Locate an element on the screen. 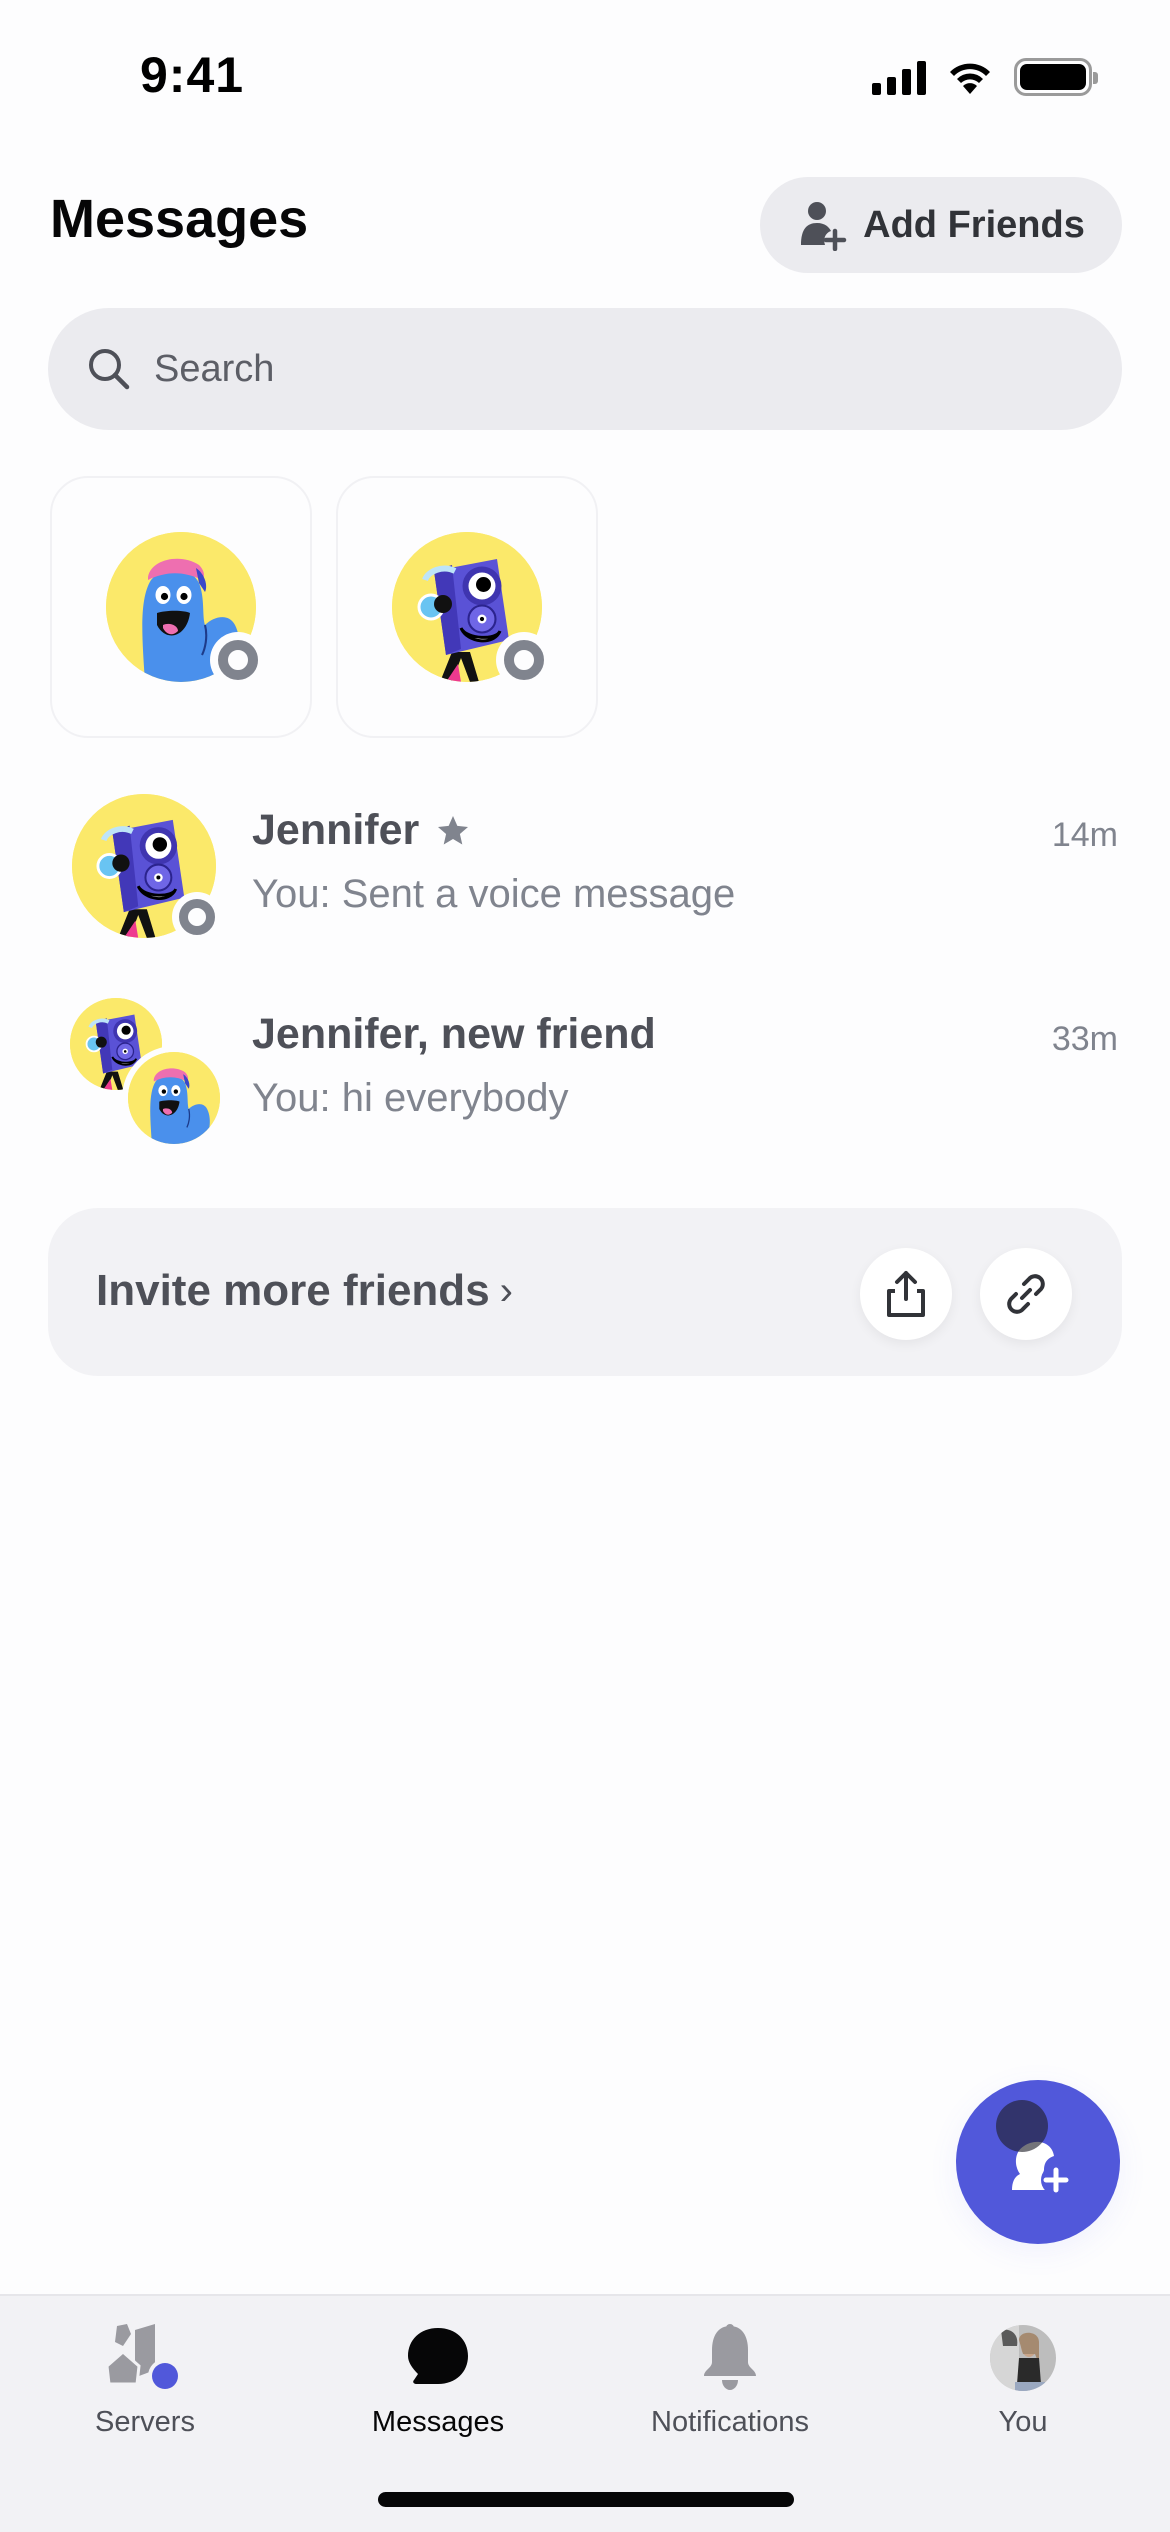 The width and height of the screenshot is (1170, 2532). invite-more-friends-link: Invite more friends › is located at coordinates (304, 1291).